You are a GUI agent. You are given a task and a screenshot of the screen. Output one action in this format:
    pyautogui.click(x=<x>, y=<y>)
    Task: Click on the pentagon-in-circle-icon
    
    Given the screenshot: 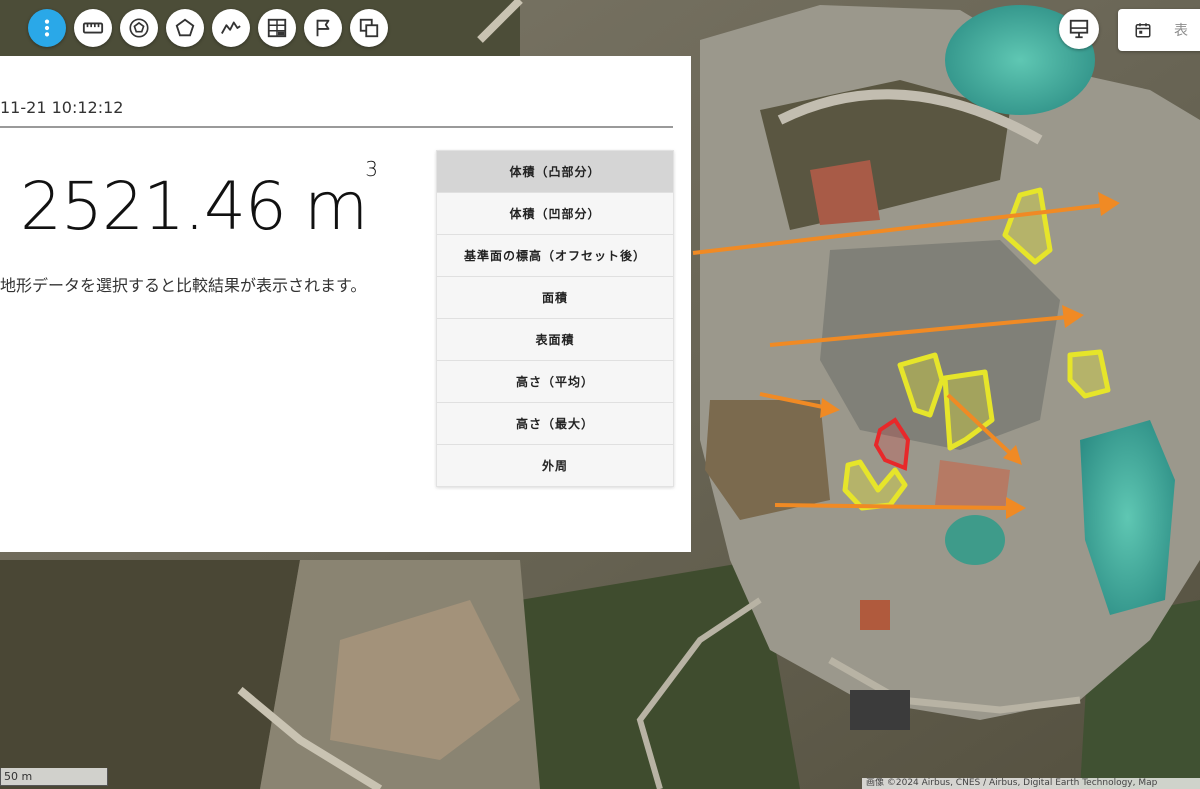 What is the action you would take?
    pyautogui.click(x=139, y=28)
    